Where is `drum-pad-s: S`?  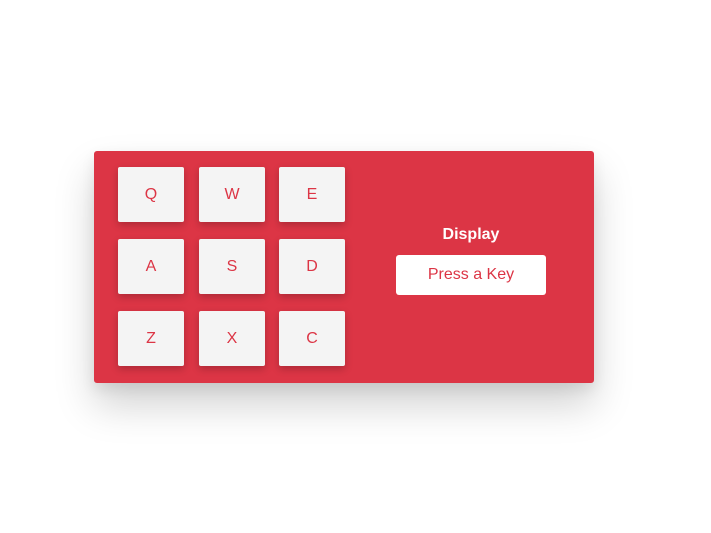 drum-pad-s: S is located at coordinates (232, 266).